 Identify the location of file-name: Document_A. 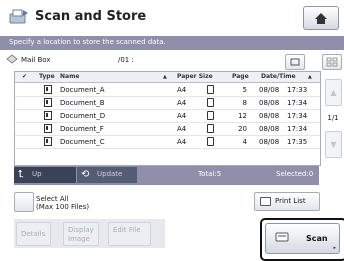
(82, 90).